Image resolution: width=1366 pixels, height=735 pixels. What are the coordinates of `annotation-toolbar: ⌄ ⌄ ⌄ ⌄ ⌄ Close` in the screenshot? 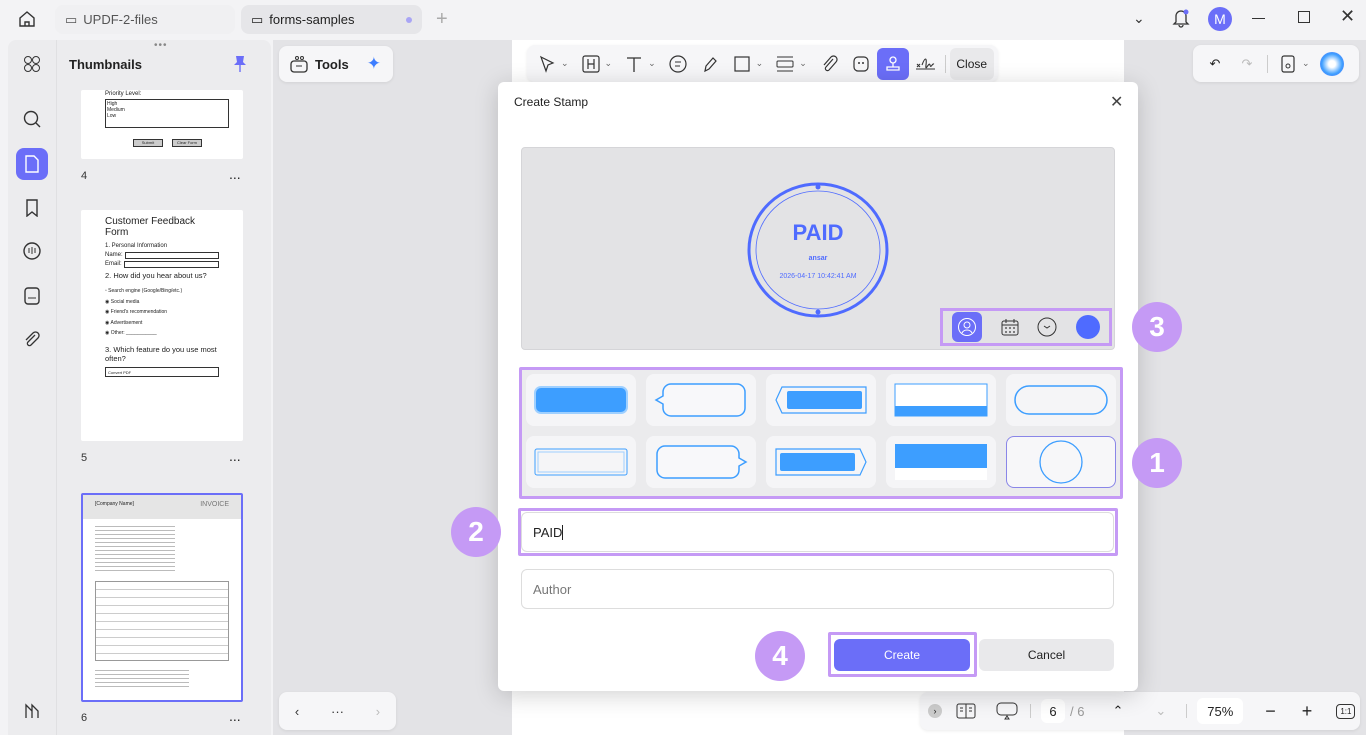 It's located at (762, 63).